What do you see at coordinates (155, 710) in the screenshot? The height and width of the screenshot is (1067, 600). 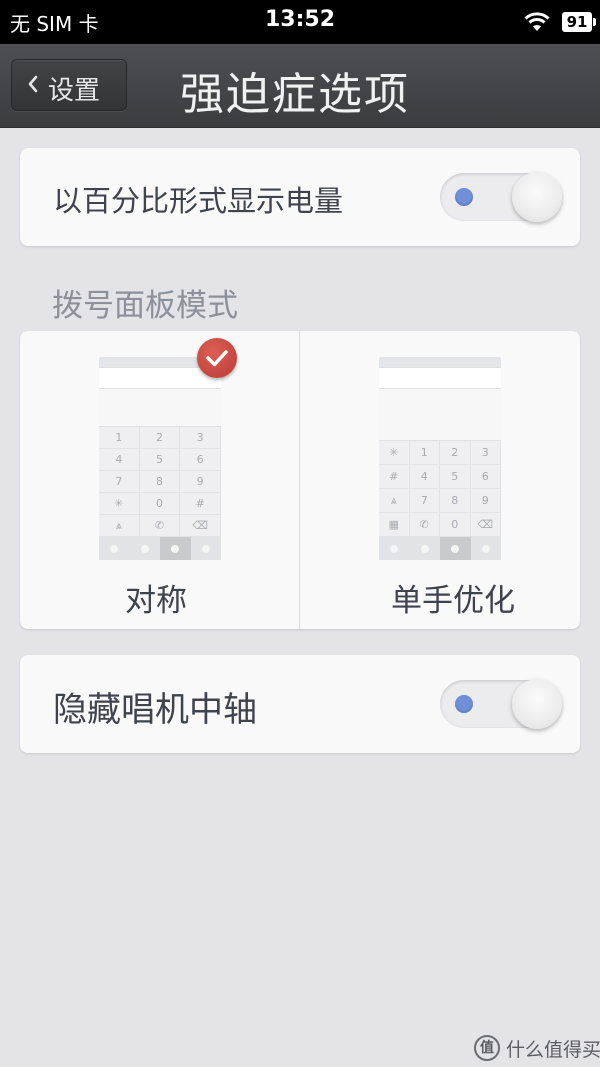 I see `hide-axis-label: 隐藏唱机中轴` at bounding box center [155, 710].